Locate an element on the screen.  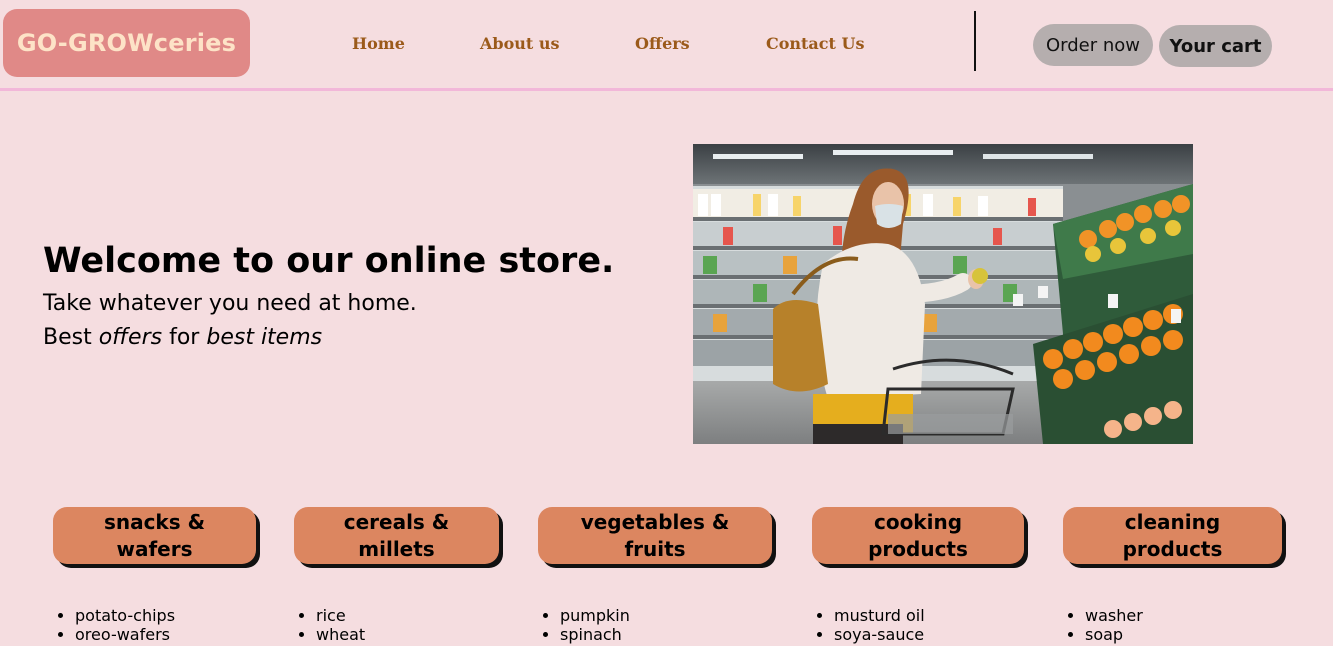
category-label: cereals & millets is located at coordinates (397, 536).